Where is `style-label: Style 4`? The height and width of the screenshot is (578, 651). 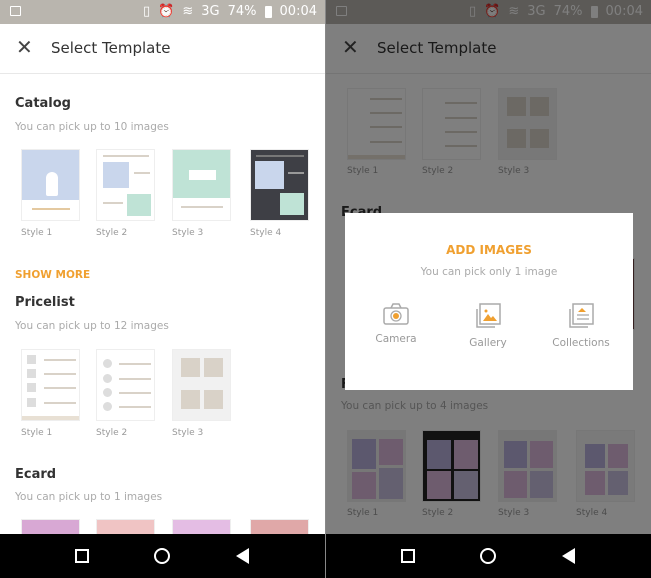 style-label: Style 4 is located at coordinates (266, 233).